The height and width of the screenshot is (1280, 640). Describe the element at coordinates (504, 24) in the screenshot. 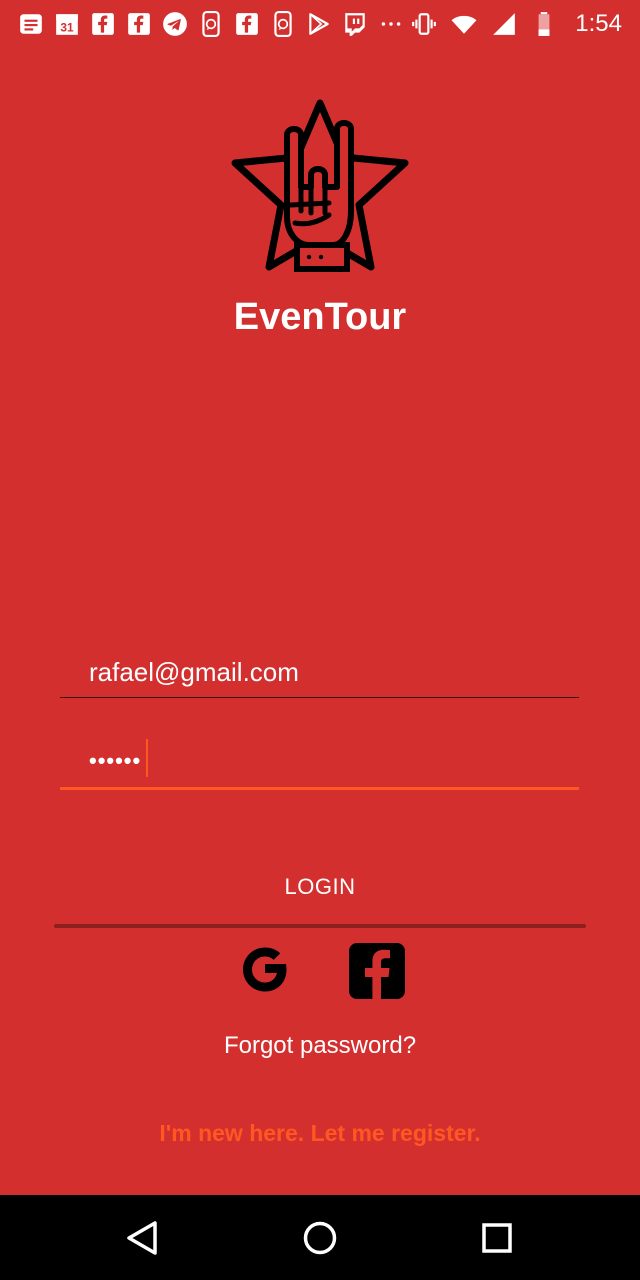

I see `signal-icon` at that location.